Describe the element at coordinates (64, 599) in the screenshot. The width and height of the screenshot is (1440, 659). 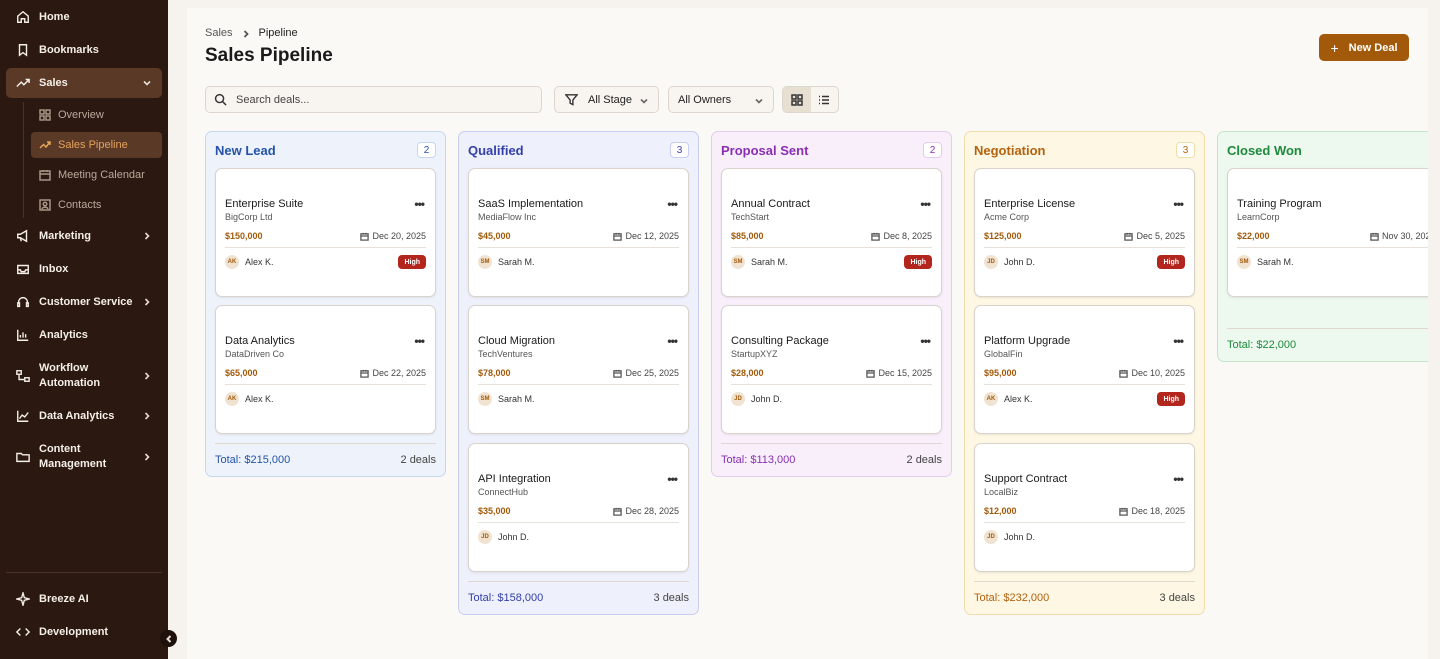
I see `sidebar-item-label: Breeze AI` at that location.